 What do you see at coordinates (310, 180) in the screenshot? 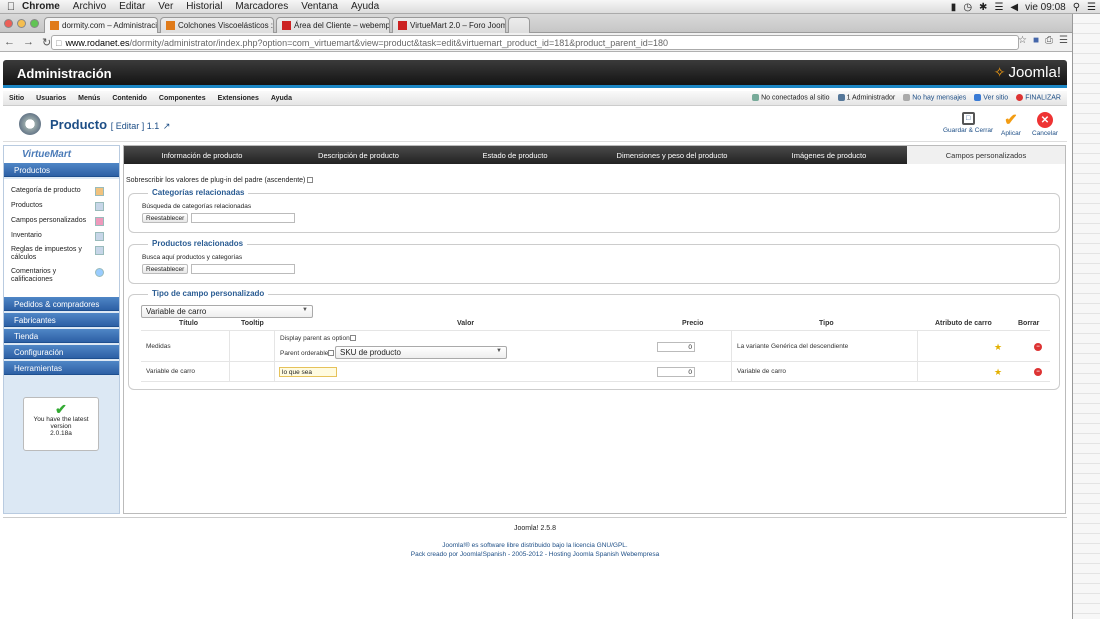
I see `override-checkbox` at bounding box center [310, 180].